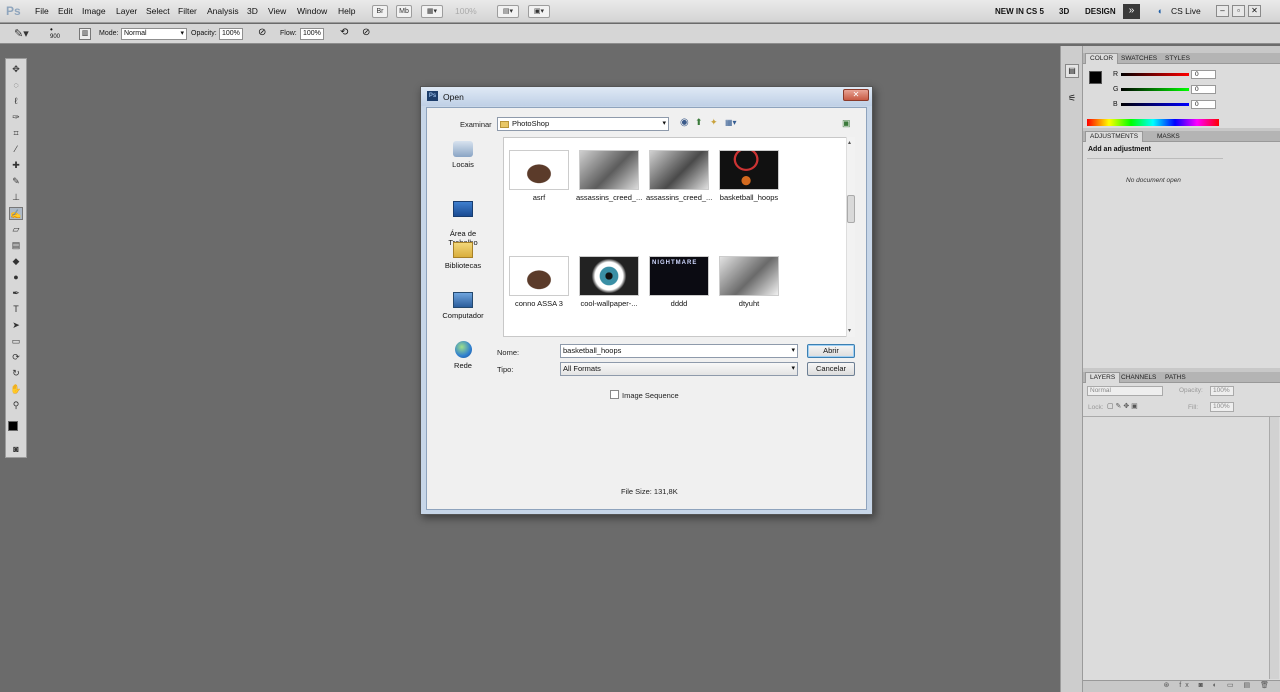 The width and height of the screenshot is (1280, 692). Describe the element at coordinates (1125, 391) in the screenshot. I see `blend-mode-select: Normal` at that location.